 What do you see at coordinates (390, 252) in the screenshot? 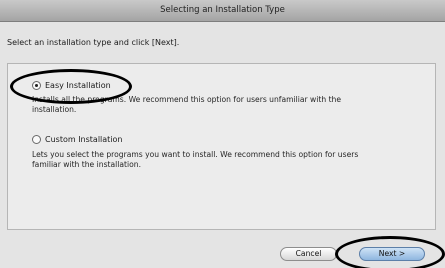
I see `next-button-highlight-circle` at bounding box center [390, 252].